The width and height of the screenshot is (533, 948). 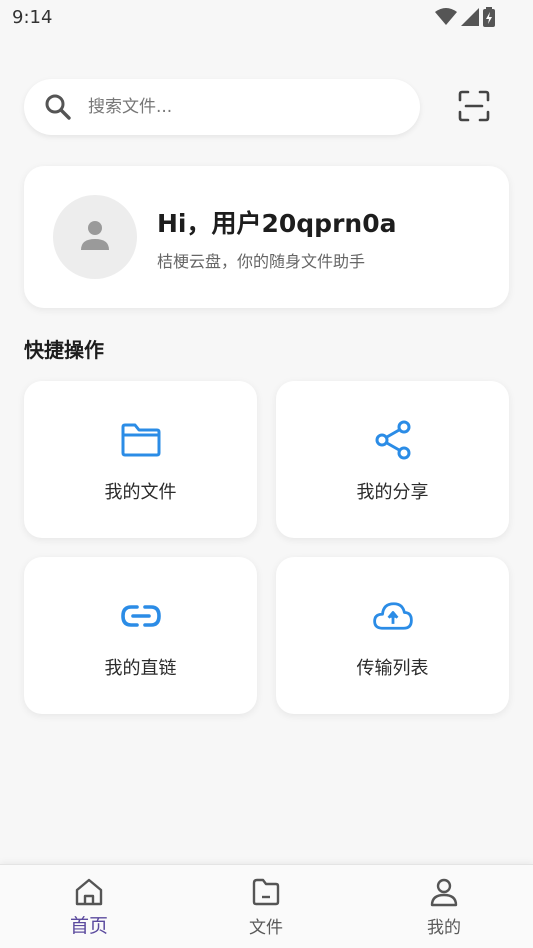 What do you see at coordinates (393, 440) in the screenshot?
I see `share-icon` at bounding box center [393, 440].